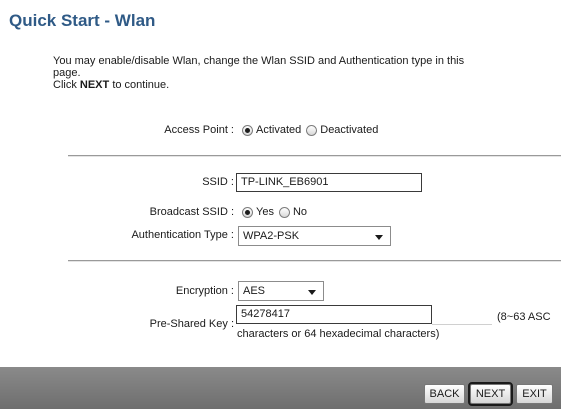  I want to click on pre-shared-key-label: Pre-Shared Key :, so click(191, 324).